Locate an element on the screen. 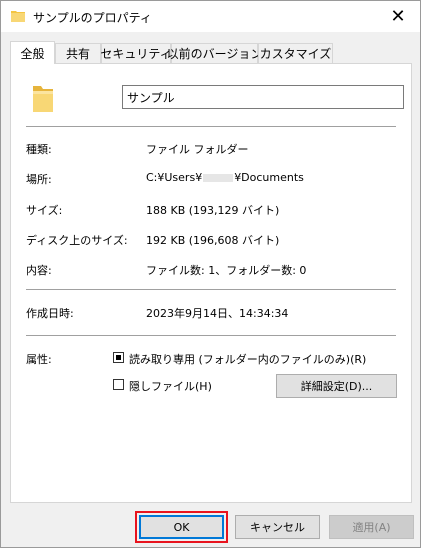  disk-size-label: ディスク上のサイズ: is located at coordinates (77, 240).